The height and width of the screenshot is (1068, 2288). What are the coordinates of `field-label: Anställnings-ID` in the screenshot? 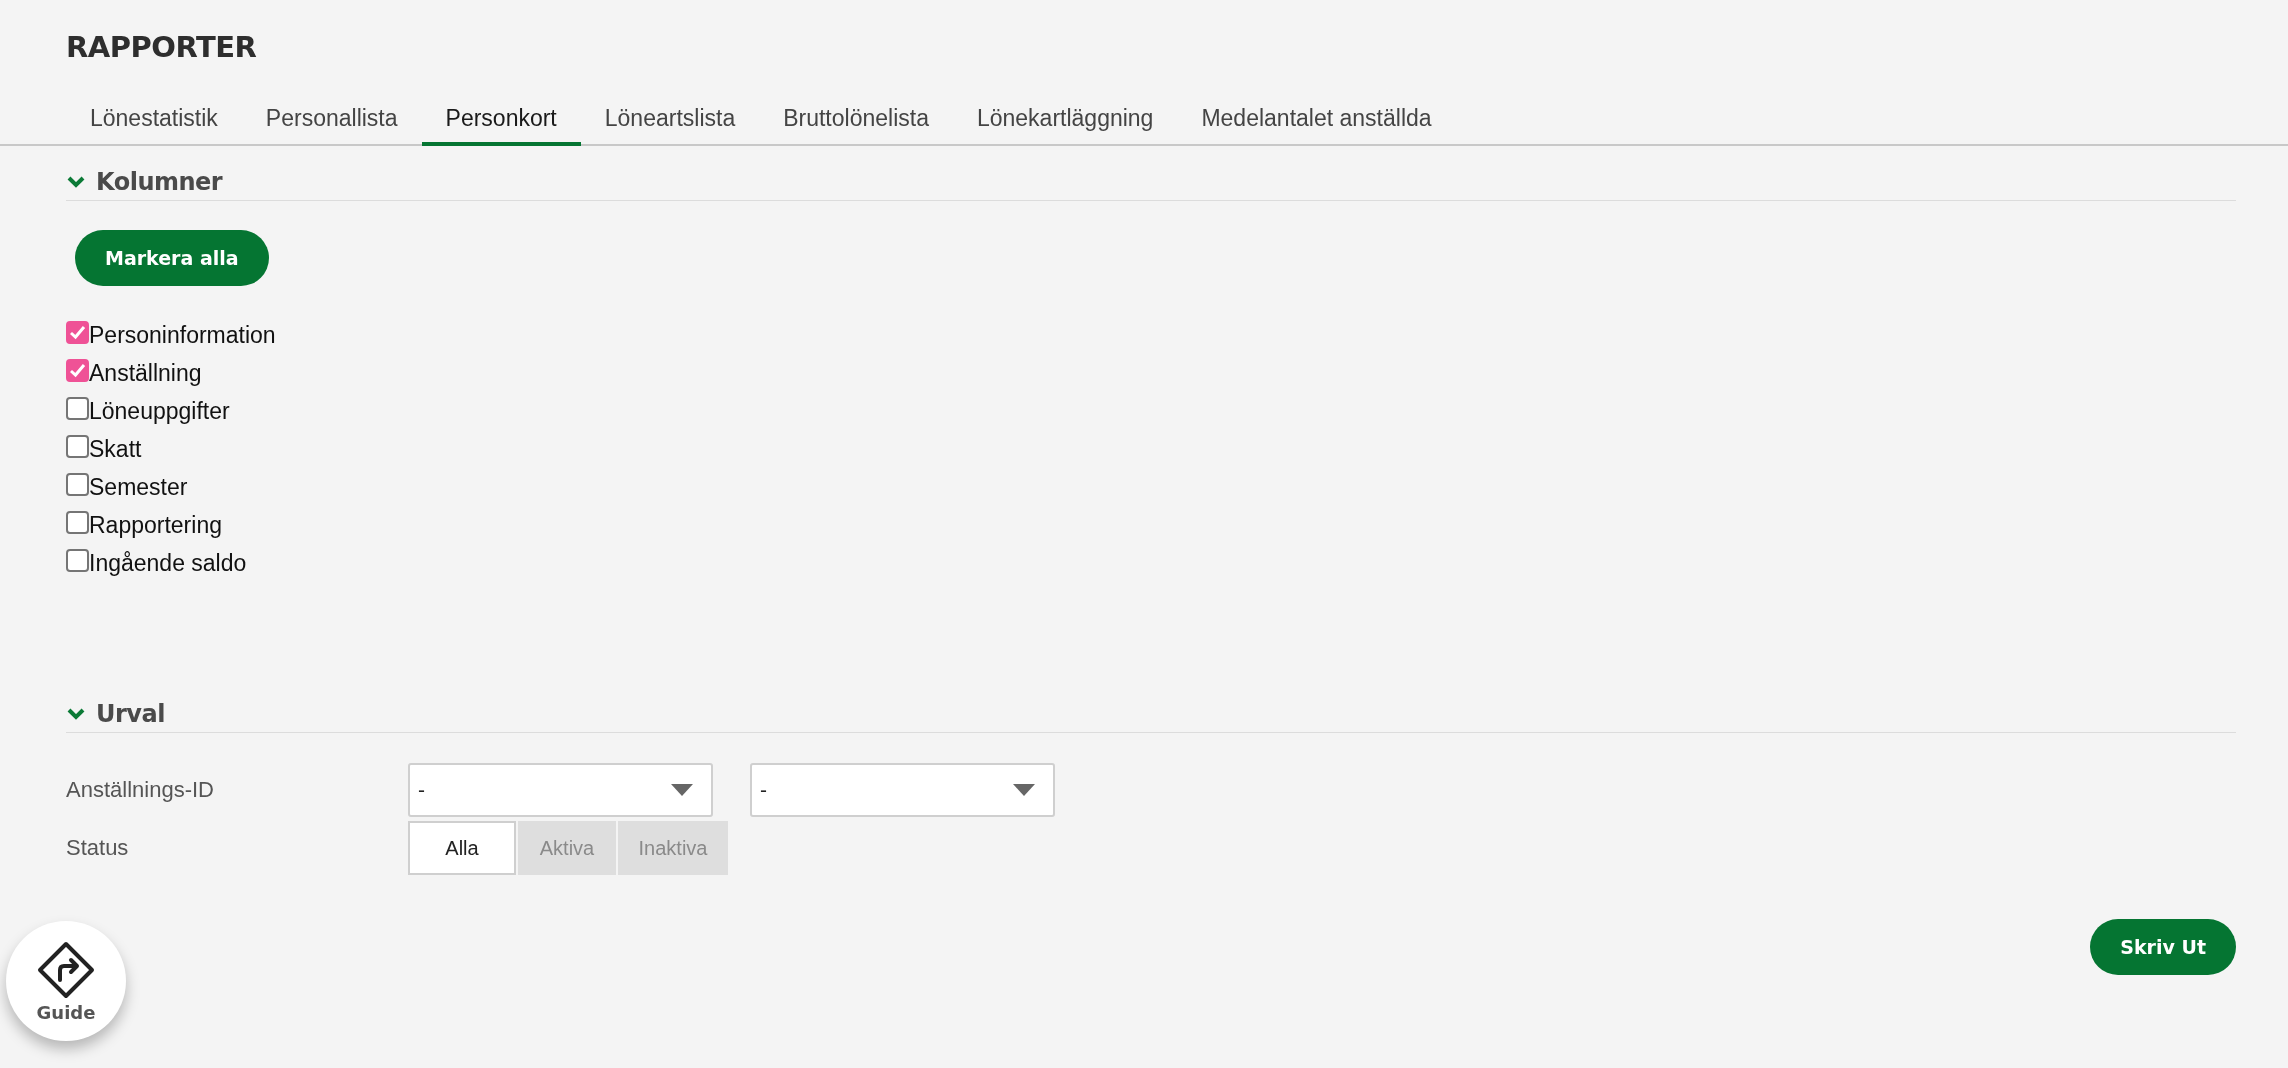 It's located at (140, 790).